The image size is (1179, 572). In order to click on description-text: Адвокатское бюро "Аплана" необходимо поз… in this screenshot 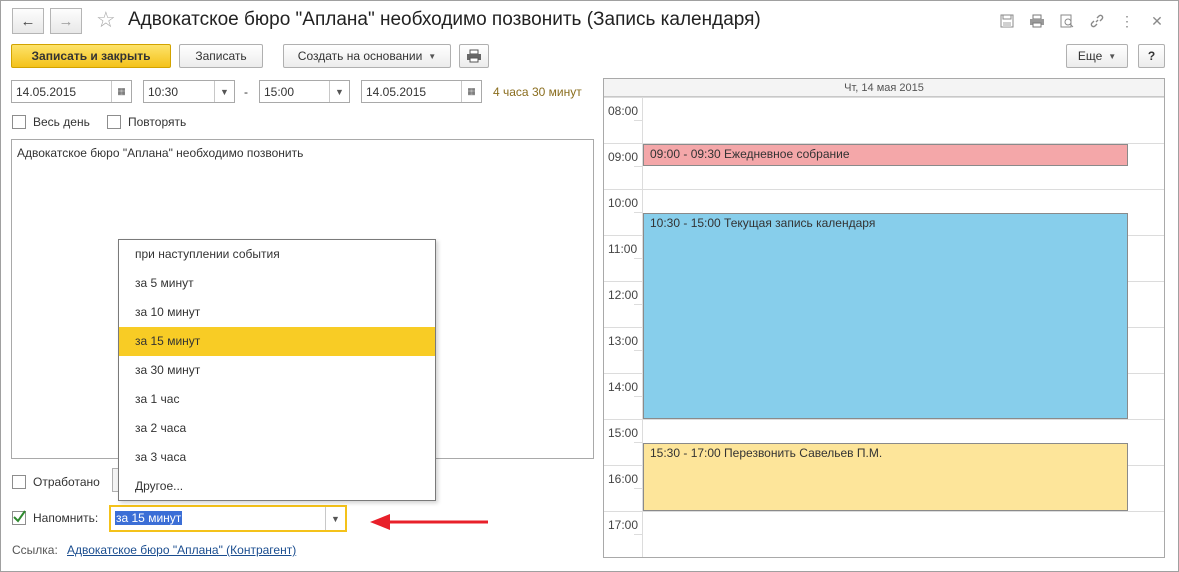, I will do `click(160, 153)`.